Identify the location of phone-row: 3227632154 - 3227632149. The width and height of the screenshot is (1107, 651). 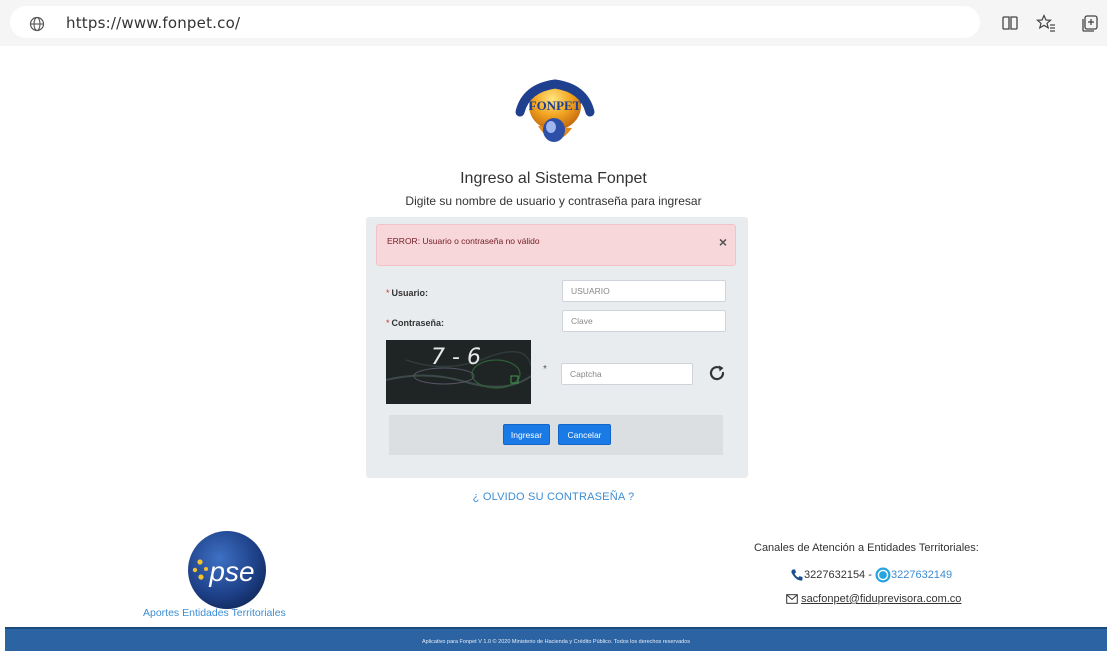
(871, 575).